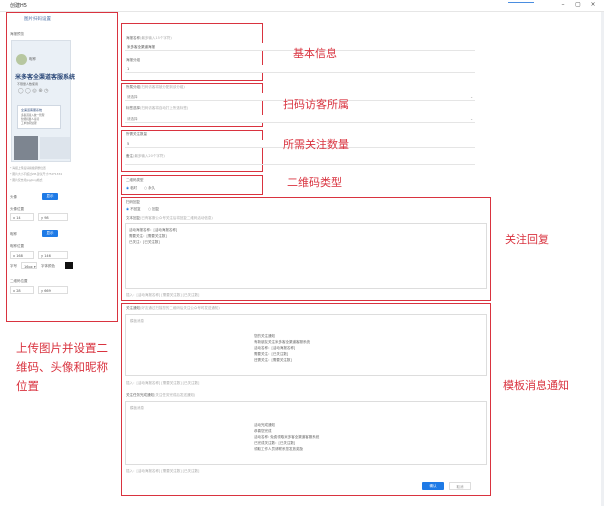 The width and height of the screenshot is (604, 506). What do you see at coordinates (29, 265) in the screenshot?
I see `font-size-select: 16px ▾` at bounding box center [29, 265].